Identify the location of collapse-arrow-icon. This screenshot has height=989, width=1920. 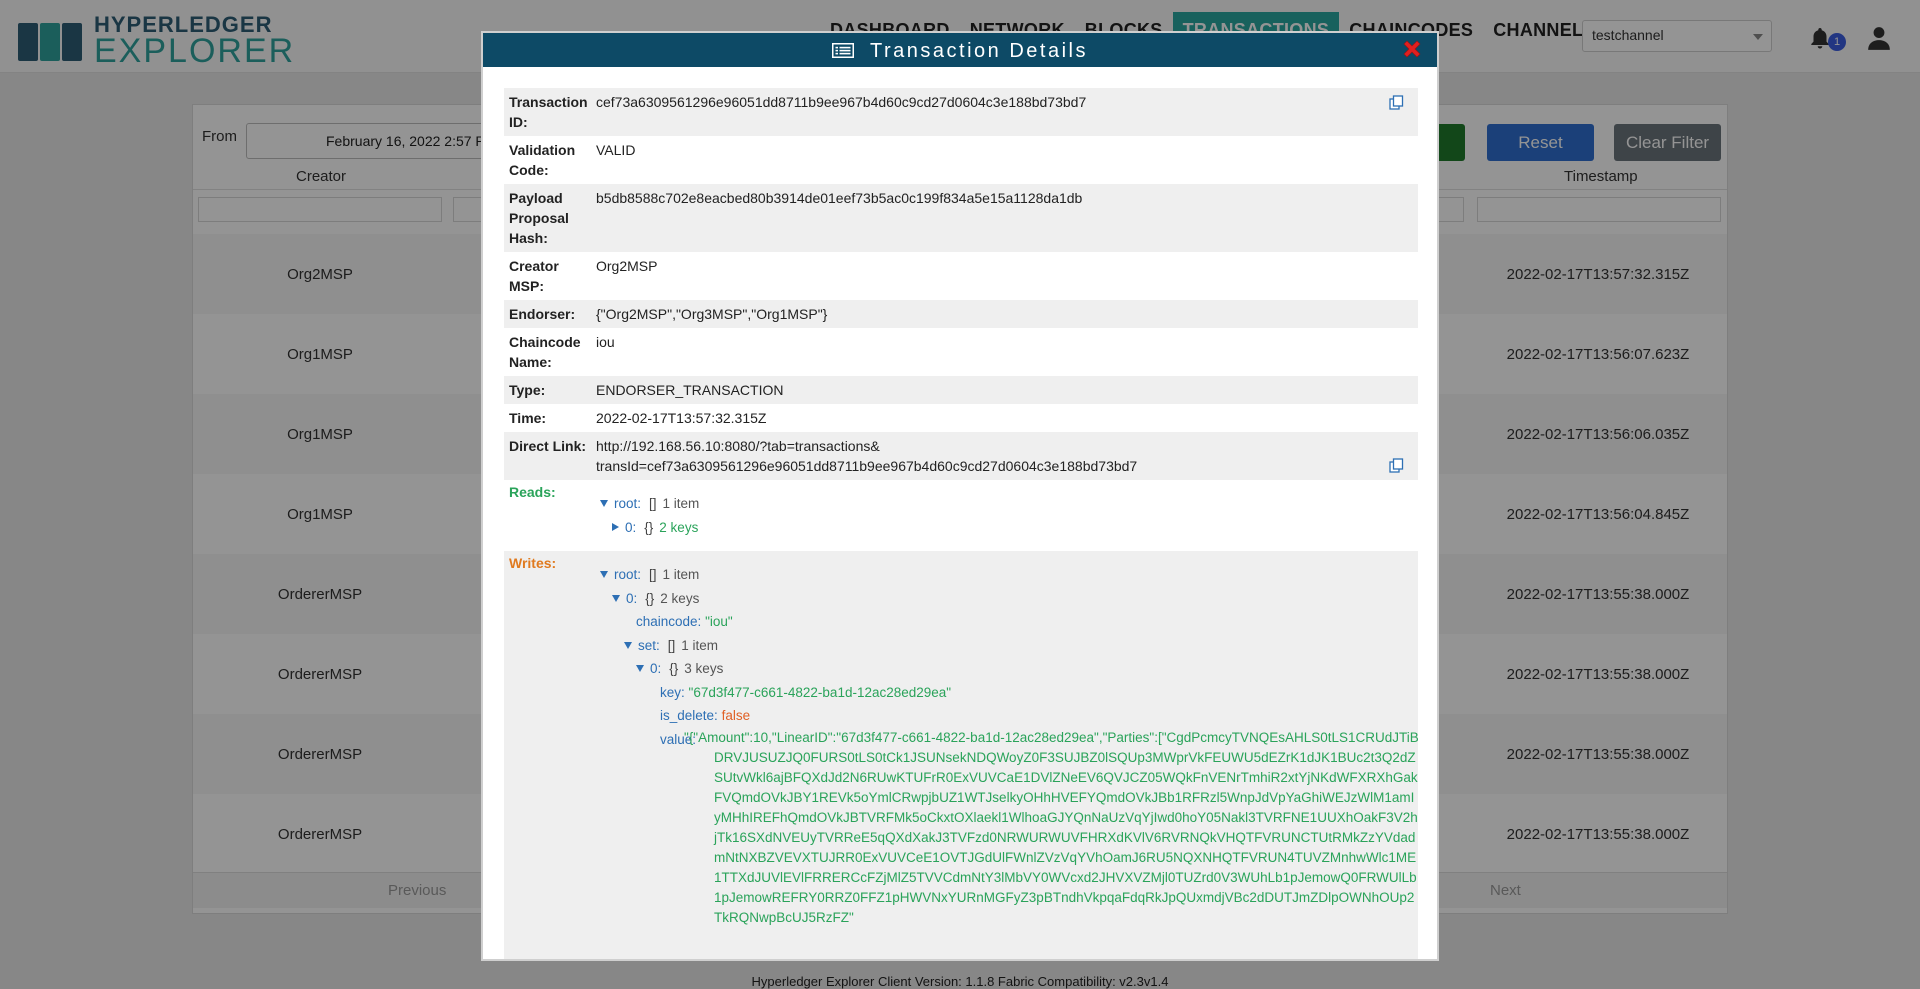
(615, 526).